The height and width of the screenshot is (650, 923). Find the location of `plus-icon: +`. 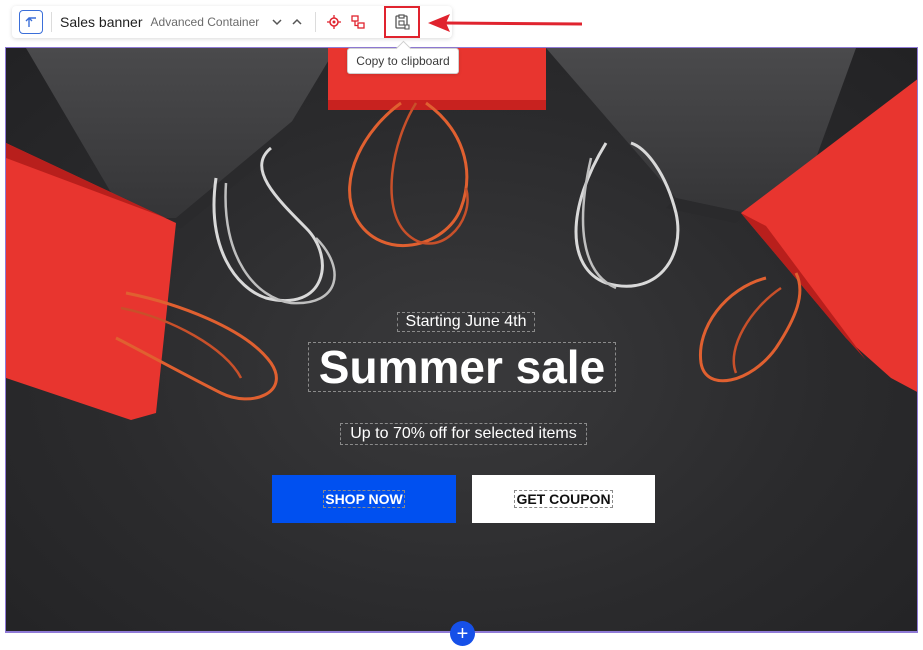

plus-icon: + is located at coordinates (462, 633).